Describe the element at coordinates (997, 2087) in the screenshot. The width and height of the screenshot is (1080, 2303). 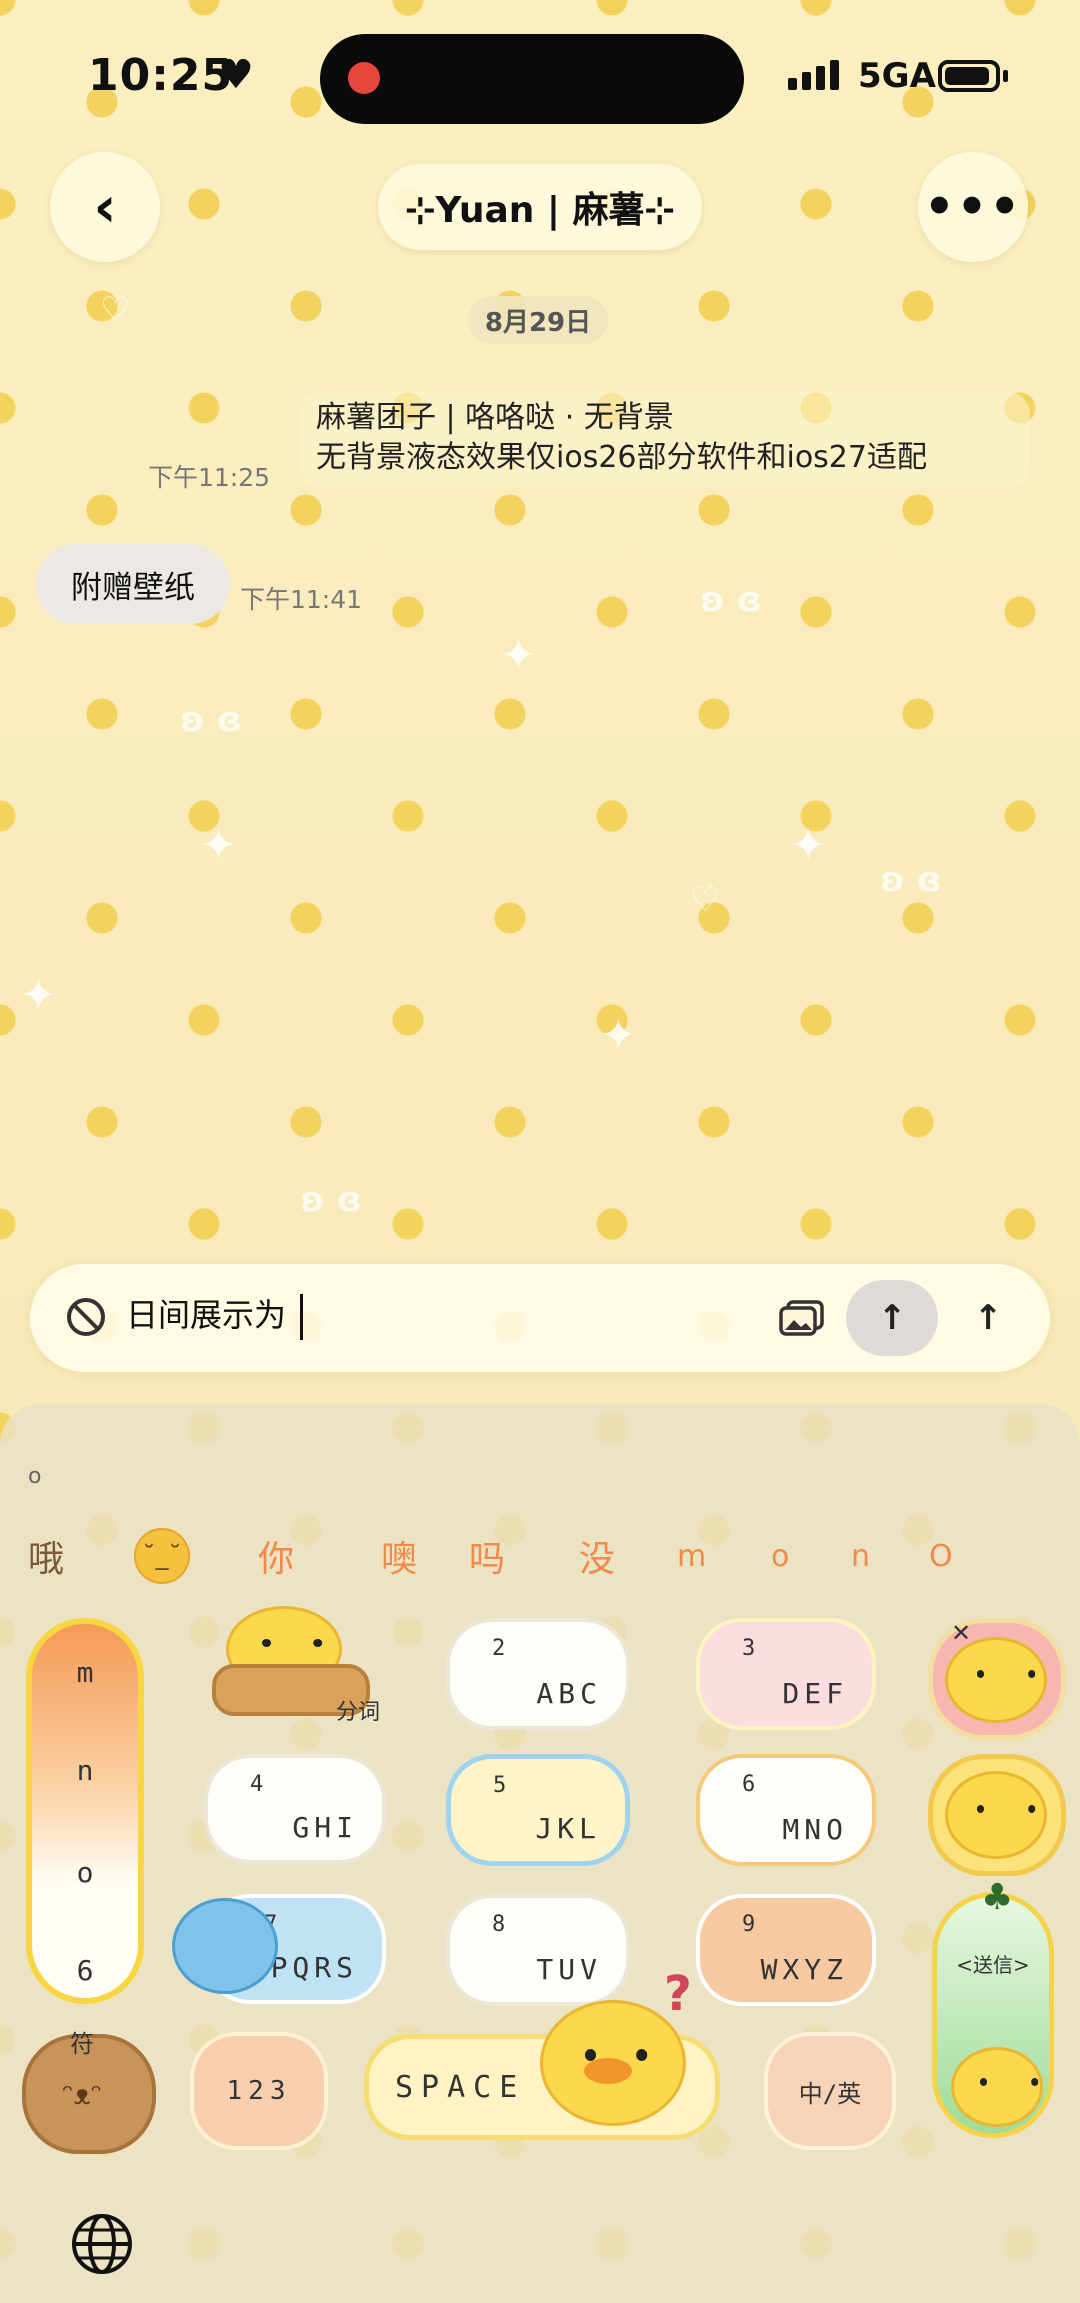
I see `chick-icon` at that location.